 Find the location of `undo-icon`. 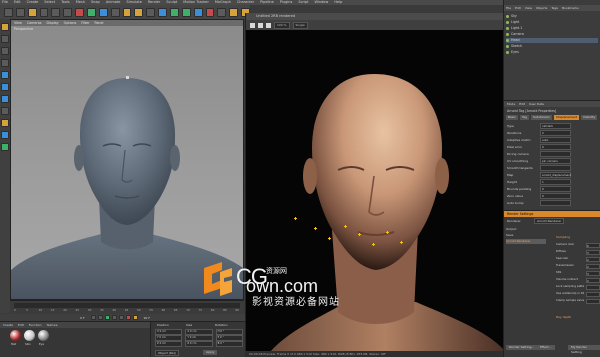

undo-icon is located at coordinates (8, 12).